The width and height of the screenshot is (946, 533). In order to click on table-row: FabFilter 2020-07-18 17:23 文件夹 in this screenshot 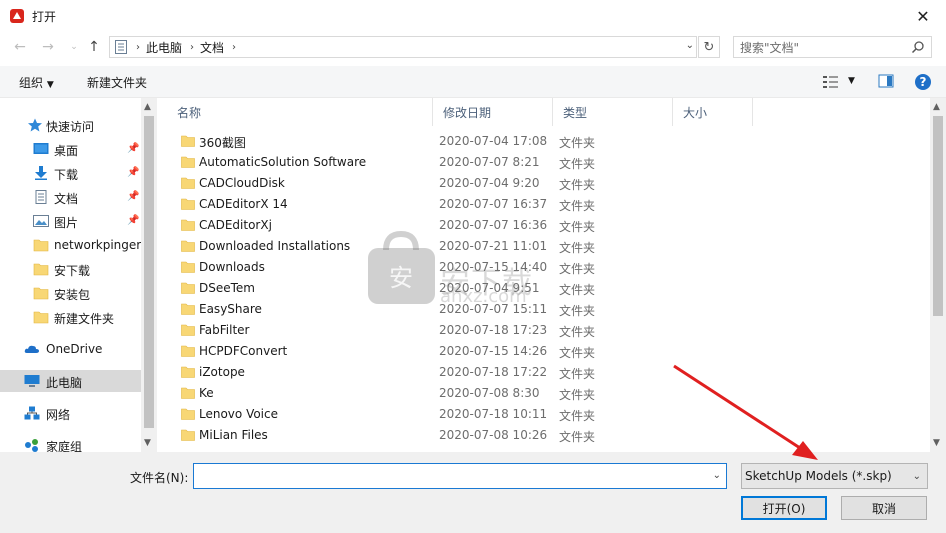, I will do `click(543, 330)`.